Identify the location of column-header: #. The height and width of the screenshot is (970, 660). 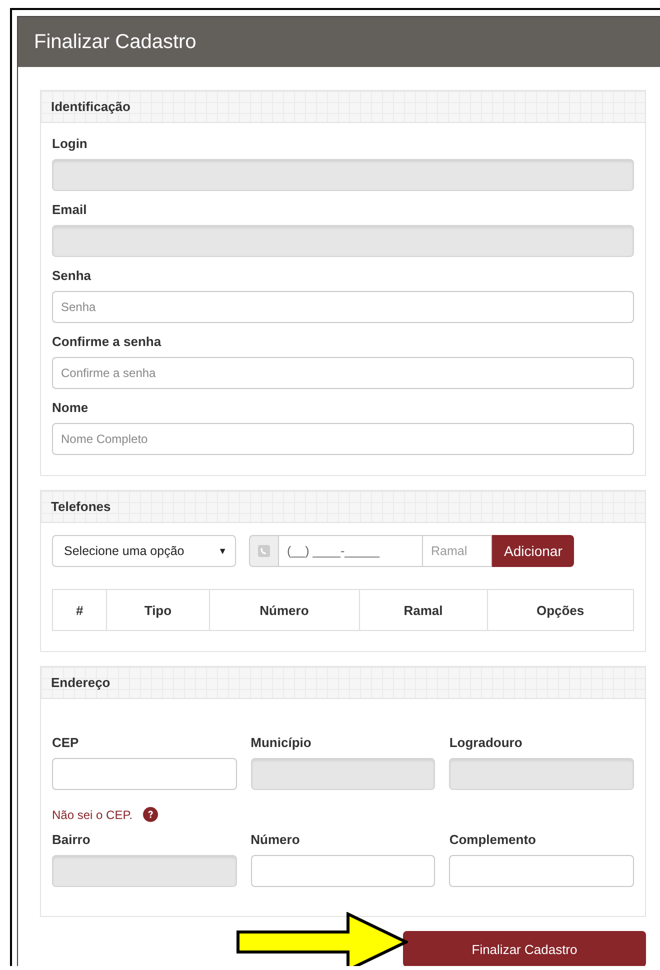
(79, 610).